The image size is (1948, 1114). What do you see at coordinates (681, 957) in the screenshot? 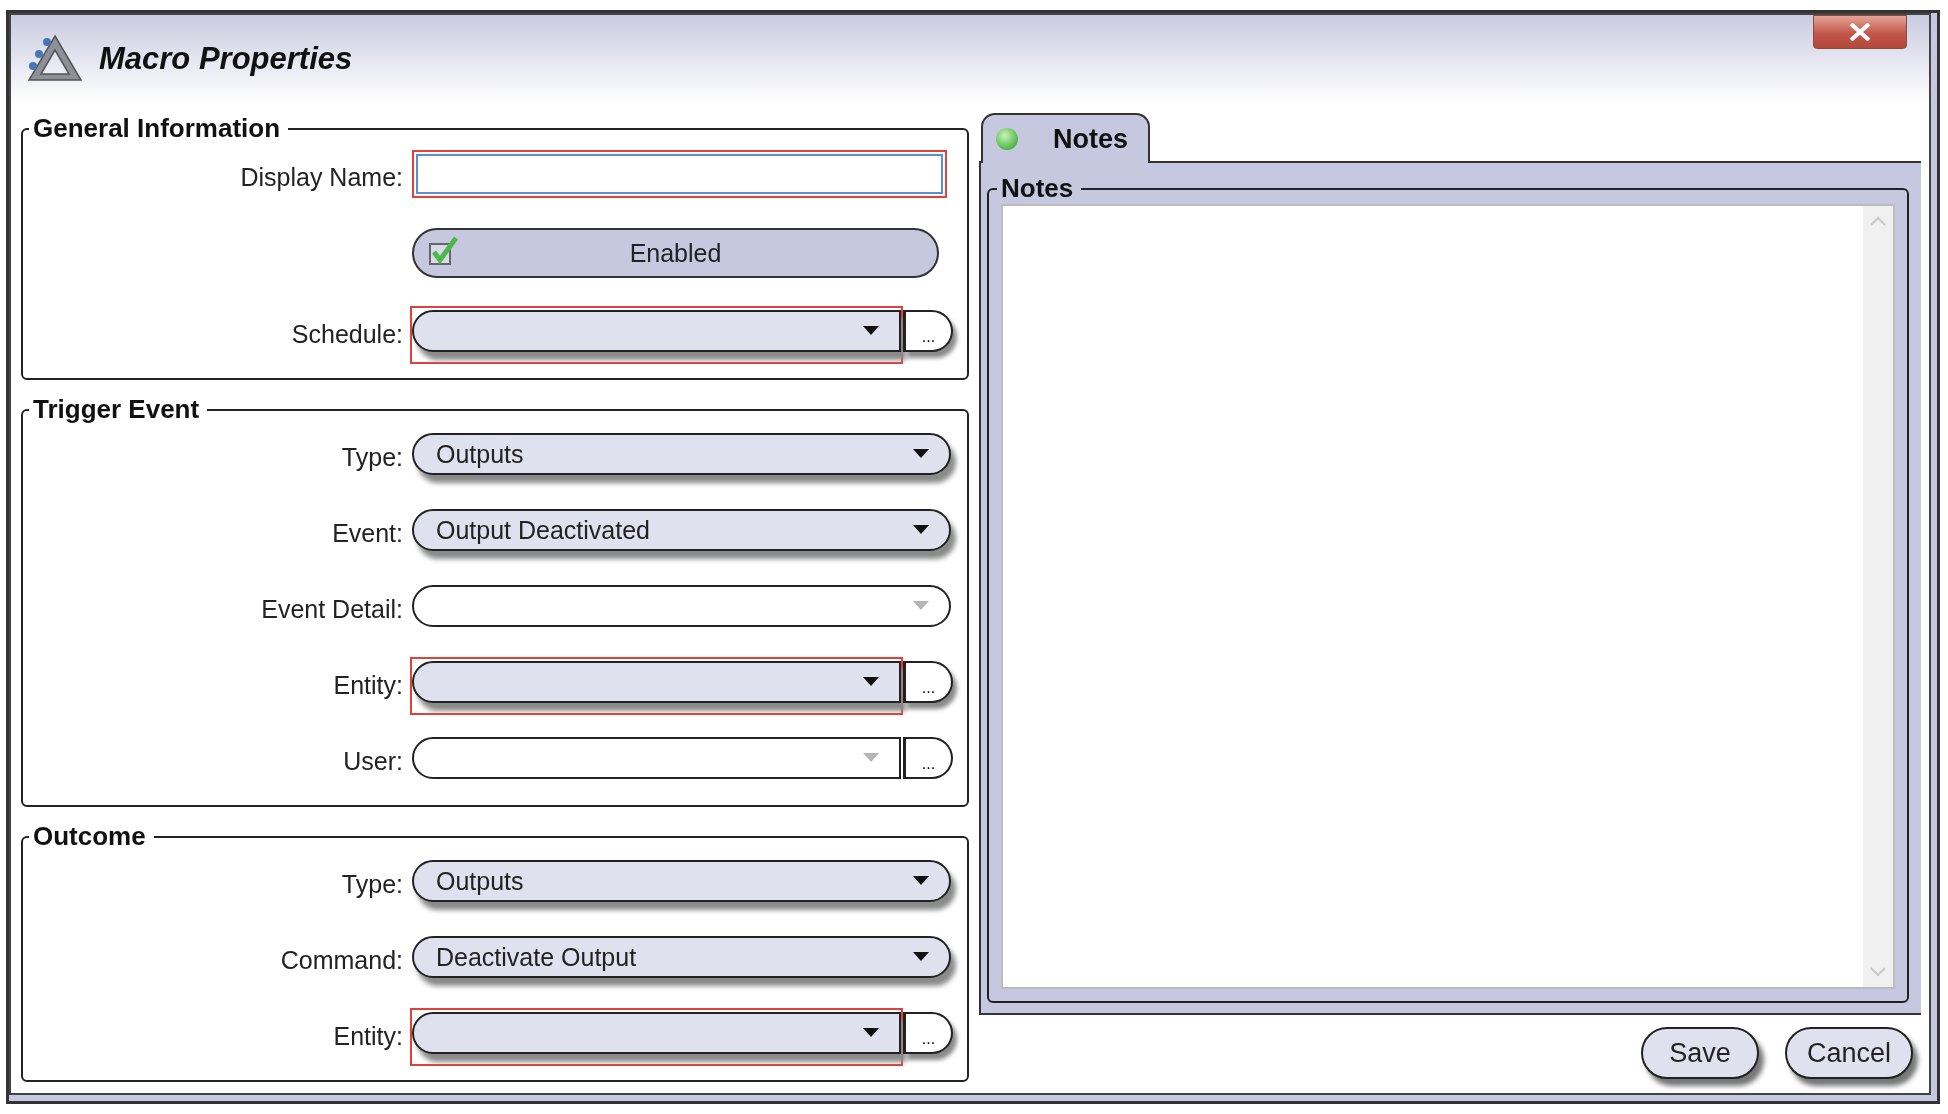
I see `dropdown: Deactivate Output` at bounding box center [681, 957].